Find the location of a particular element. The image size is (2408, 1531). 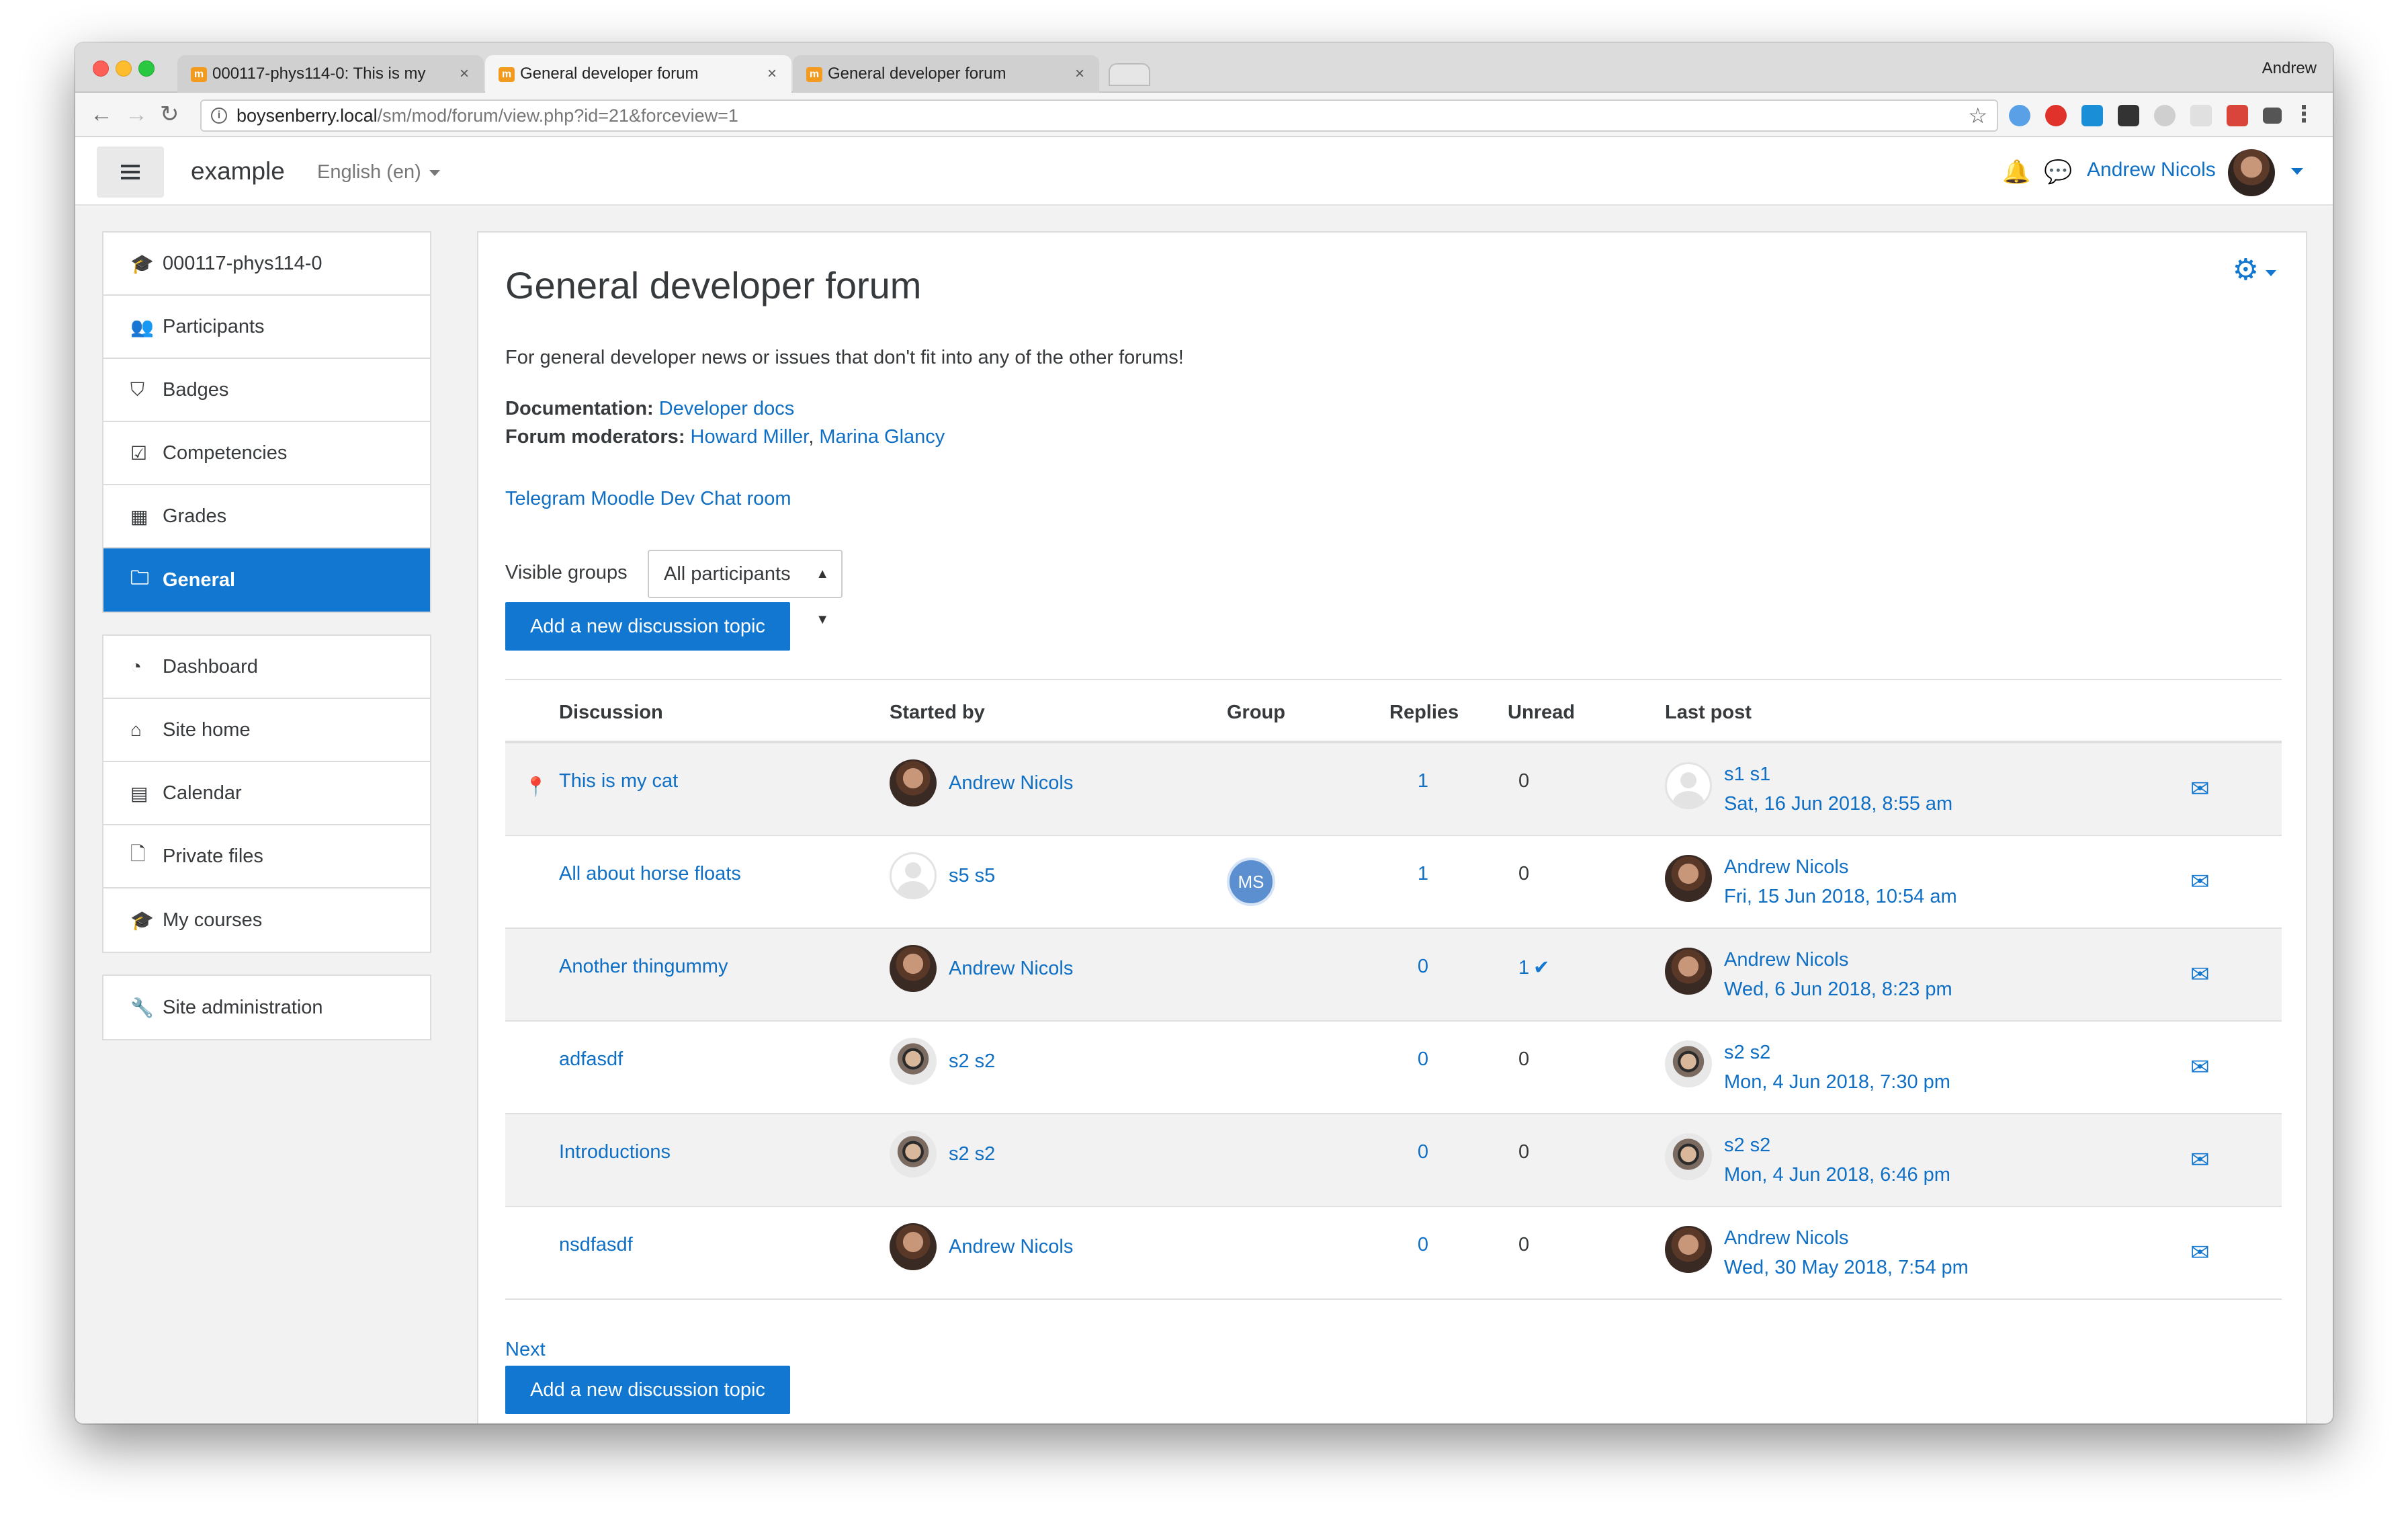

sidebar-item-my-courses: 🎓 My courses is located at coordinates (266, 920).